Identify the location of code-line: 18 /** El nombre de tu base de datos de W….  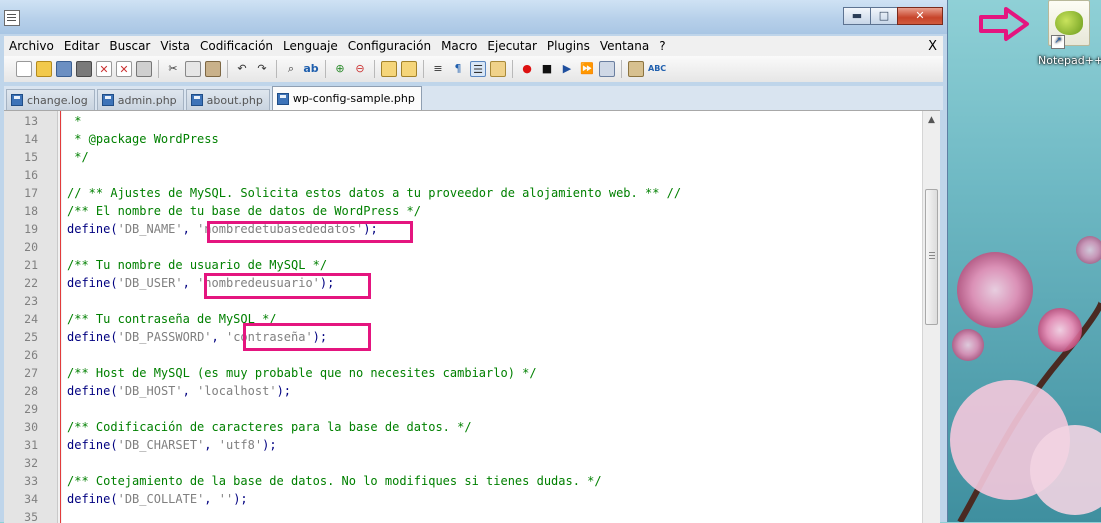
(462, 211).